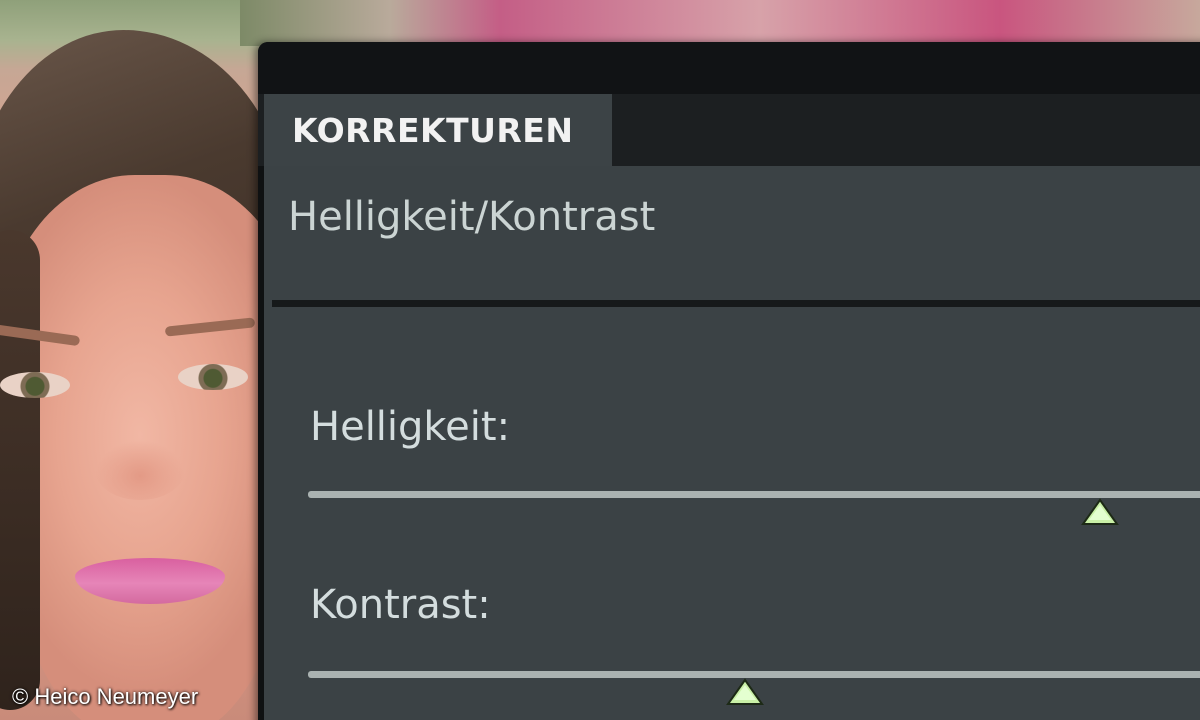 The height and width of the screenshot is (720, 1200). What do you see at coordinates (410, 427) in the screenshot?
I see `brightness-label: Helligkeit:` at bounding box center [410, 427].